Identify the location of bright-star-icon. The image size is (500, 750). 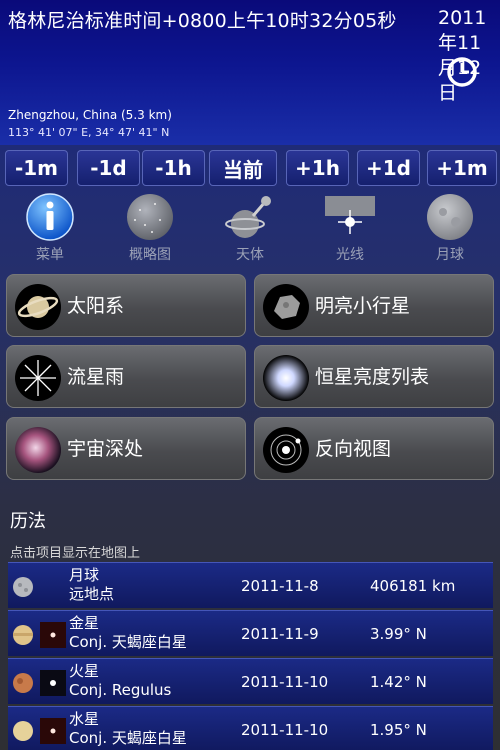
(286, 378).